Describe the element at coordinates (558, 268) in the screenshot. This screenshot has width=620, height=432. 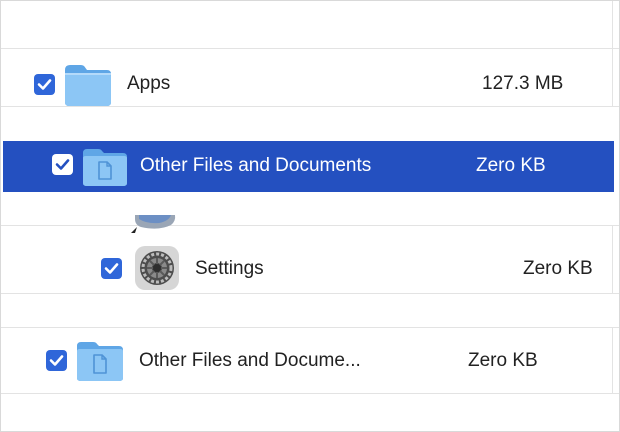
I see `settings-size: Zero KB` at that location.